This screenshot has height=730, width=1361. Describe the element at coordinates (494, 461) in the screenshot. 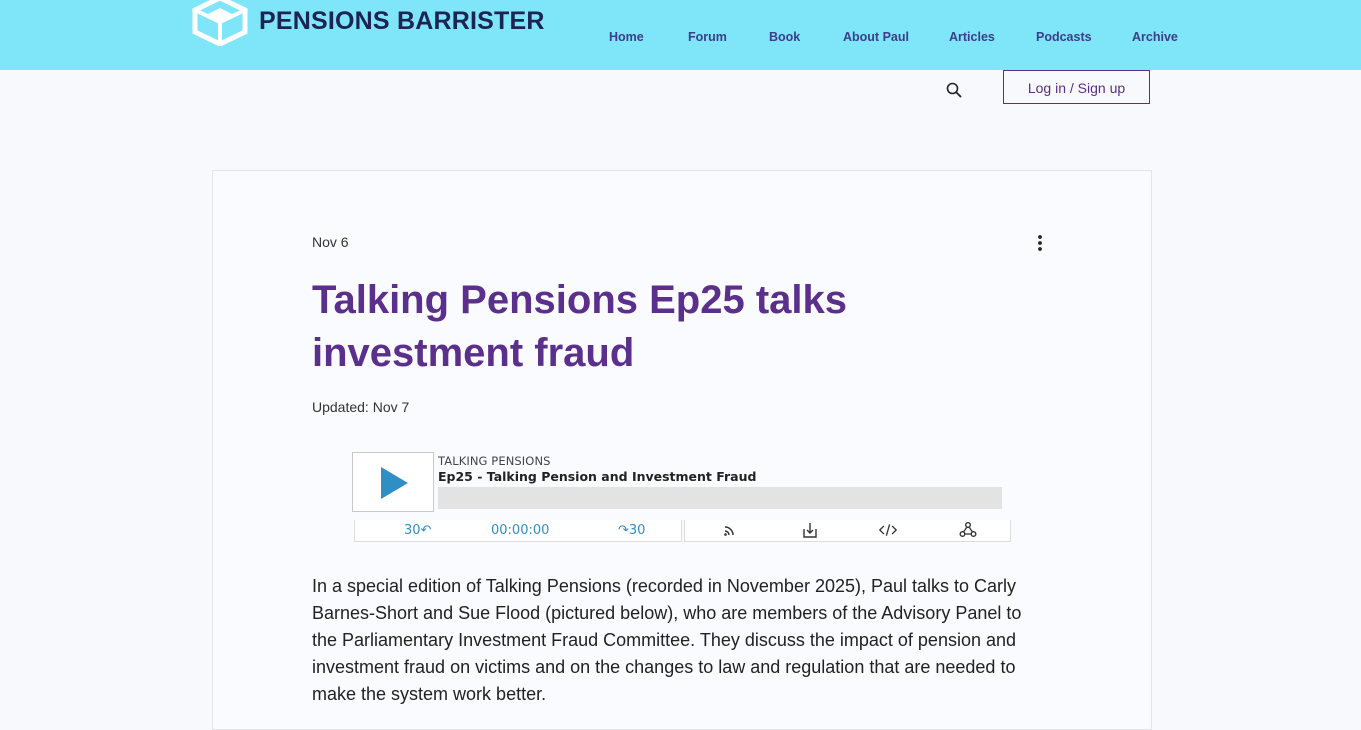

I see `podcast-show-name: TALKING PENSIONS` at that location.